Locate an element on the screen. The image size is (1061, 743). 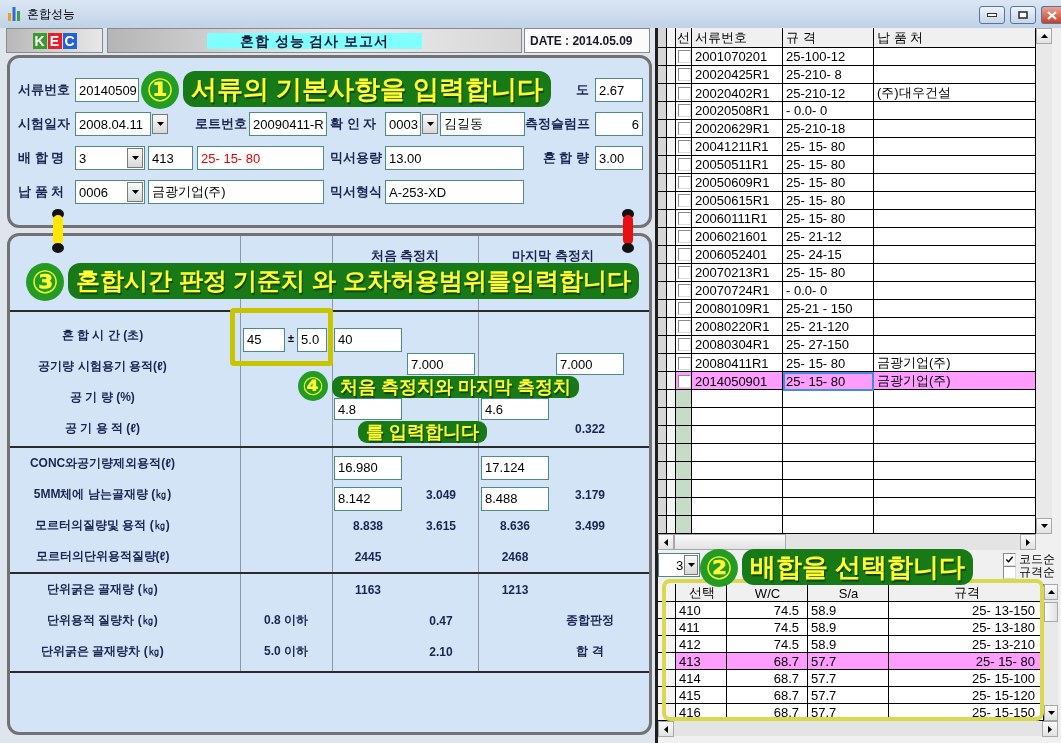
table-row: 20020402R1 25-210-12 (주)대우건설 is located at coordinates (847, 93).